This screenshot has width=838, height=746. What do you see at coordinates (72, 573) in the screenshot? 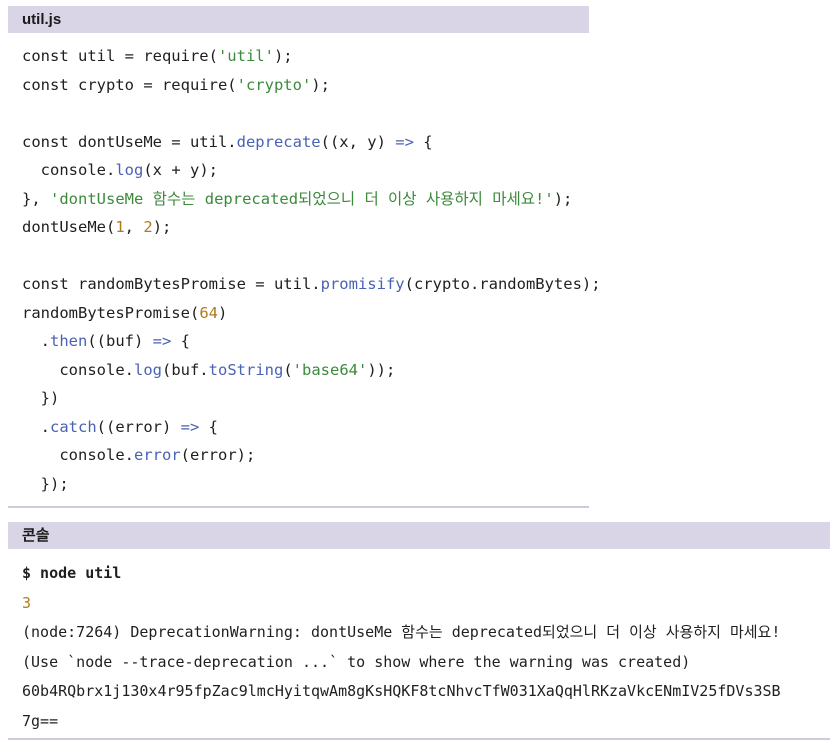
I see `console-command: $ node util` at bounding box center [72, 573].